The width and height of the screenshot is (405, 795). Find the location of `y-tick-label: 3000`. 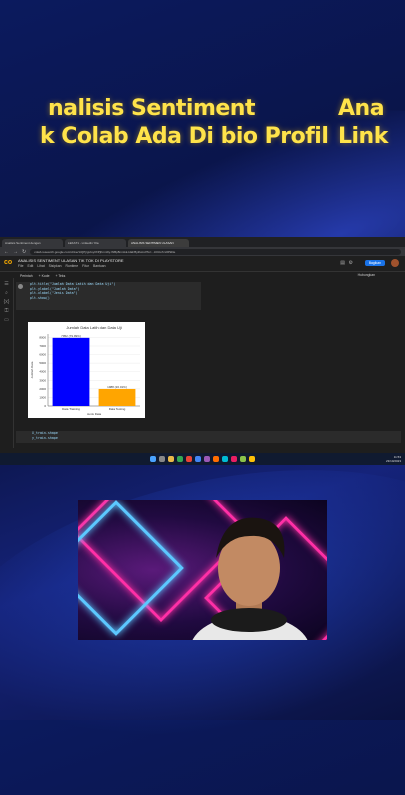

y-tick-label: 3000 is located at coordinates (42, 380).